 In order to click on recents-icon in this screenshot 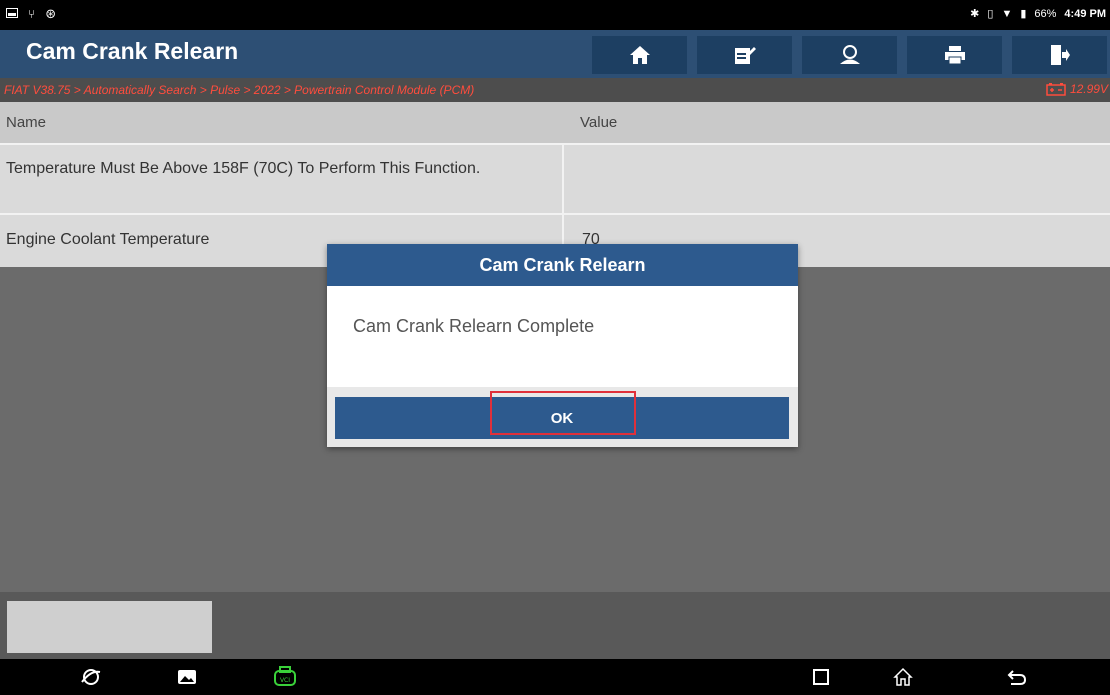, I will do `click(821, 677)`.